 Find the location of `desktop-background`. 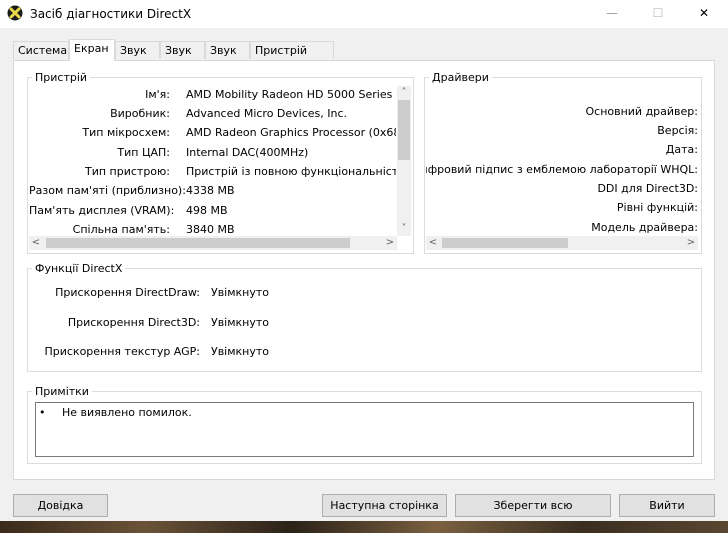

desktop-background is located at coordinates (364, 527).